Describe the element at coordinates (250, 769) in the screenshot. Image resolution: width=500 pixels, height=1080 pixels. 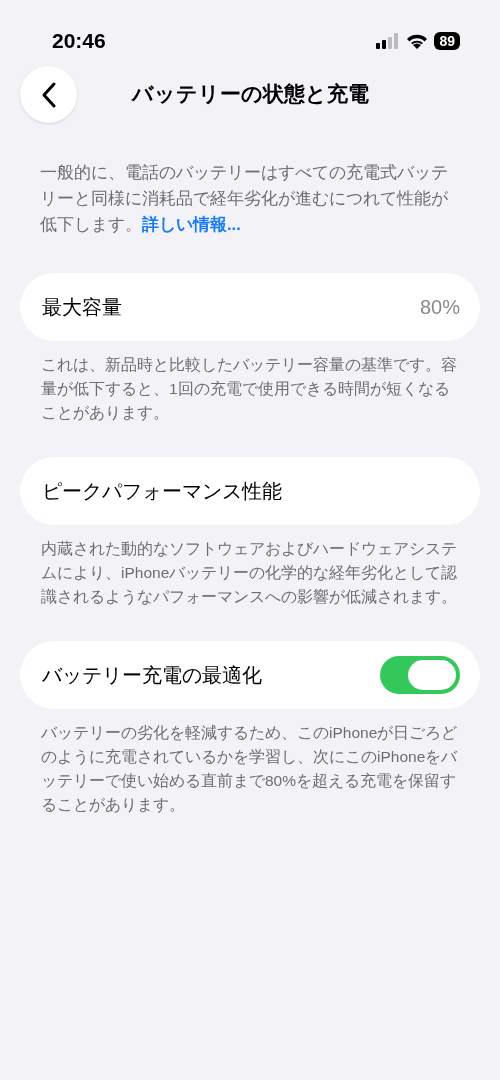
I see `section-footer: バッテリーの劣化を軽減するため、このiPhoneが日ごろどのように充電されているかを学習し、次にこのiPhoneをバッテリーで使い始める直前まで80%を超える充電を保留することがあります。` at that location.